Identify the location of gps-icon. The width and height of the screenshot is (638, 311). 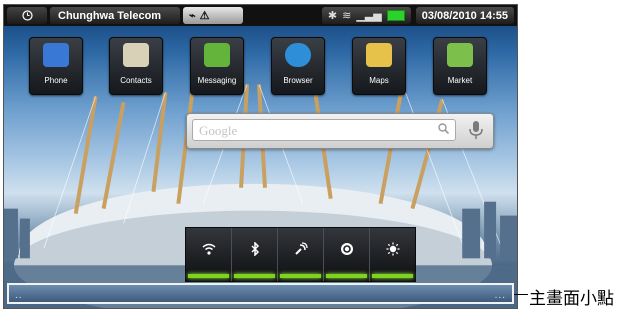
(301, 248).